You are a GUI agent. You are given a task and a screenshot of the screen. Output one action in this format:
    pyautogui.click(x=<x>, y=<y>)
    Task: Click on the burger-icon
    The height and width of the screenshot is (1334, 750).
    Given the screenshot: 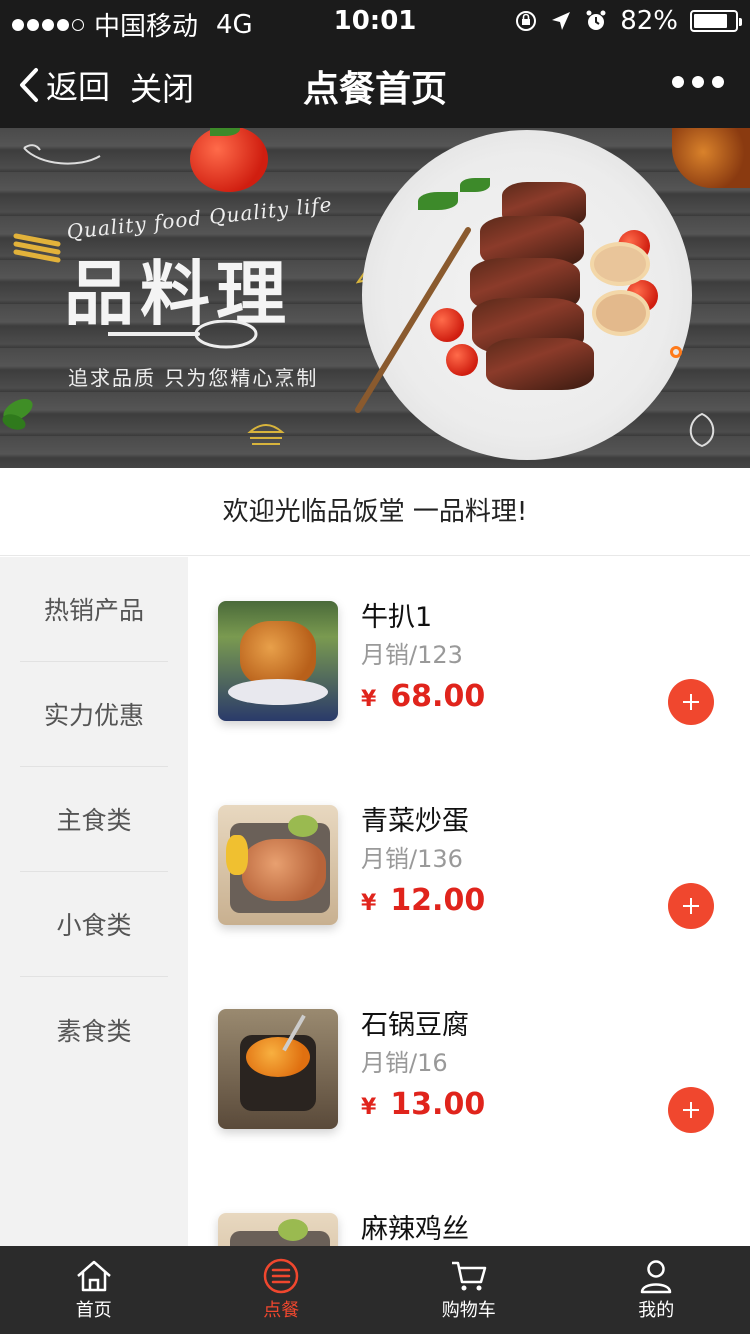 What is the action you would take?
    pyautogui.click(x=266, y=434)
    